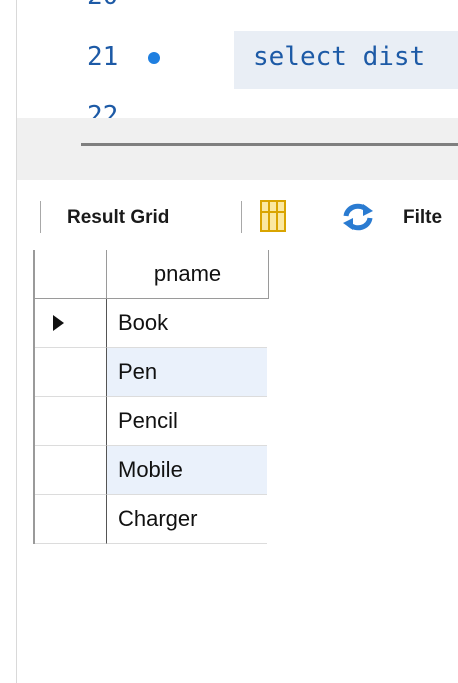 Image resolution: width=458 pixels, height=683 pixels. I want to click on code-text: select dist, so click(339, 57).